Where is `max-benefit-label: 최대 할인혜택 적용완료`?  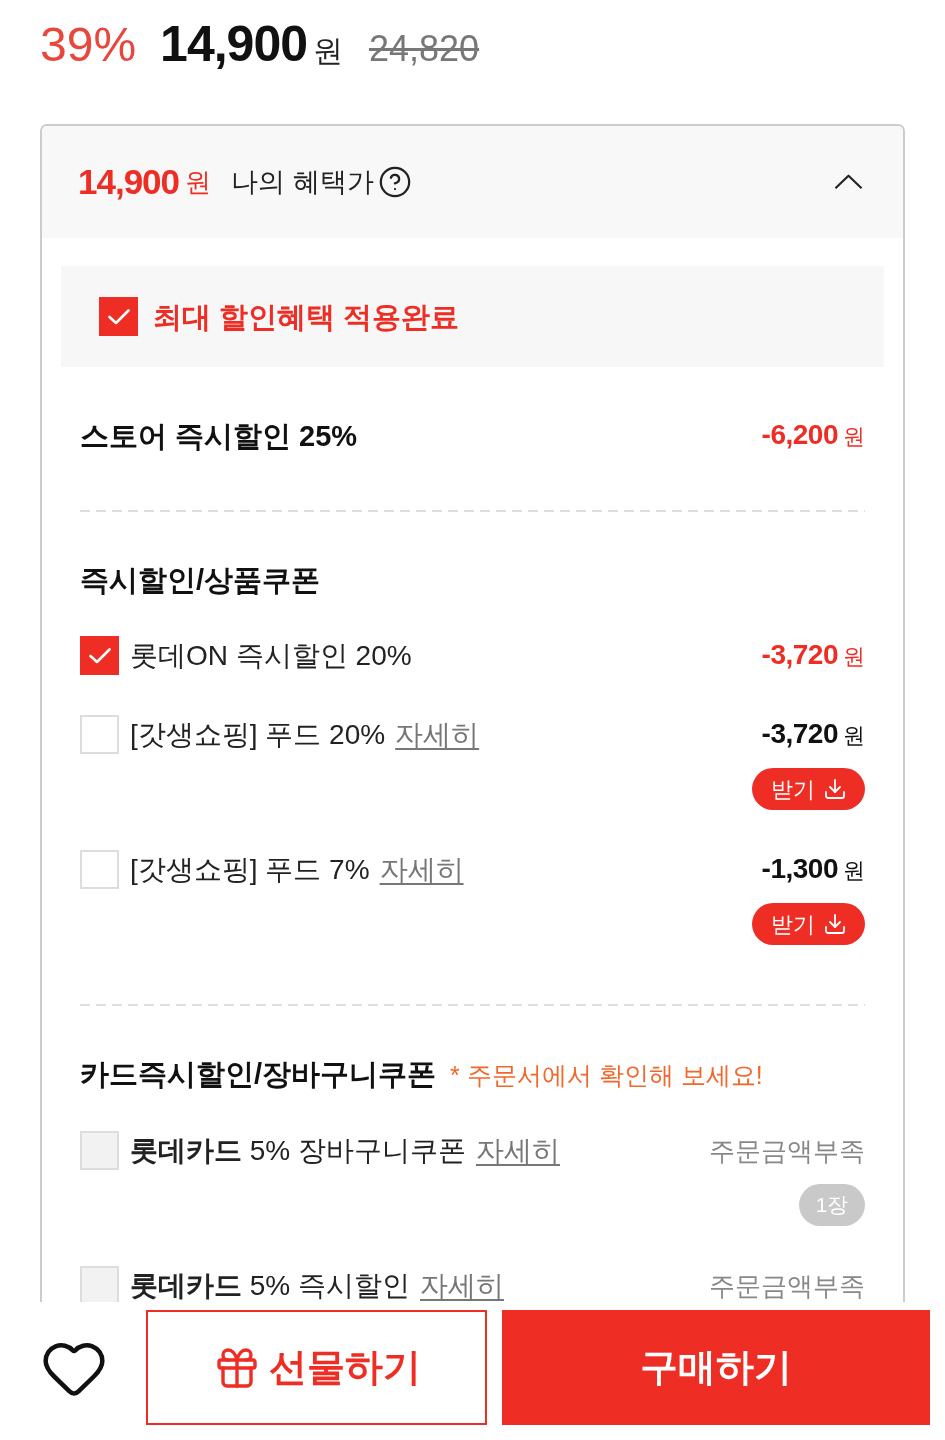
max-benefit-label: 최대 할인혜택 적용완료 is located at coordinates (306, 317).